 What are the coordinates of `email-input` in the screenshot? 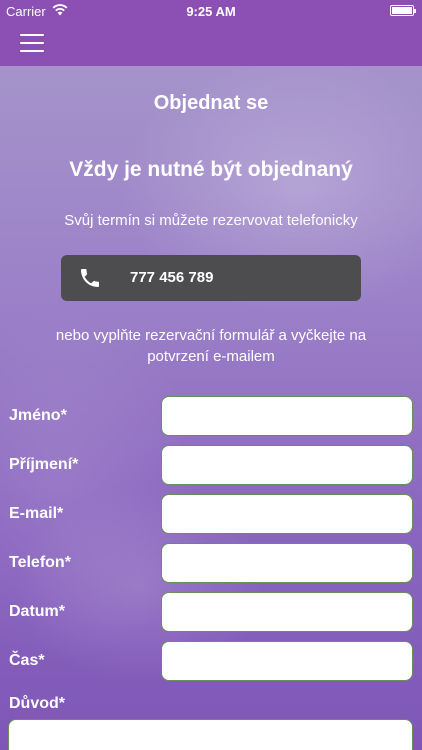 It's located at (287, 514).